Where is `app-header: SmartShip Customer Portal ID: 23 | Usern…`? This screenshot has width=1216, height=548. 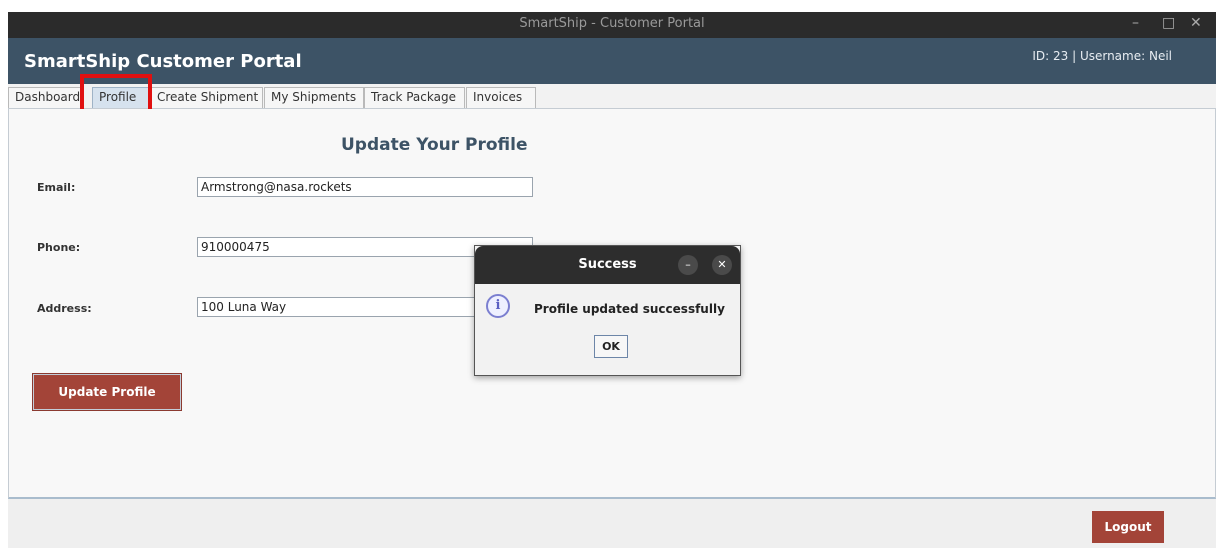 app-header: SmartShip Customer Portal ID: 23 | Usern… is located at coordinates (612, 61).